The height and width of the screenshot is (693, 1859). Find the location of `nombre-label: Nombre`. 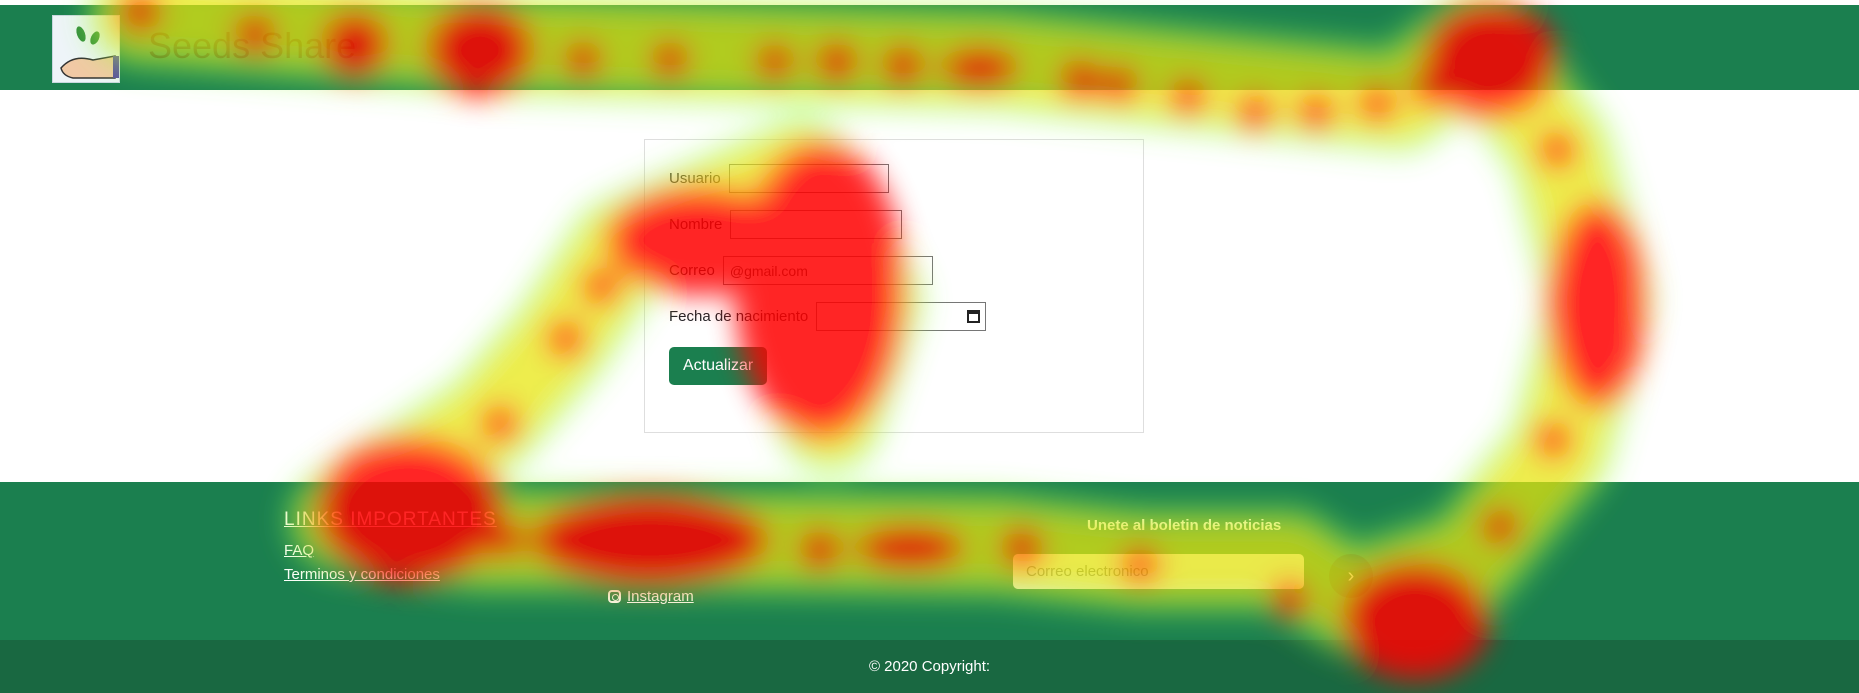

nombre-label: Nombre is located at coordinates (696, 224).